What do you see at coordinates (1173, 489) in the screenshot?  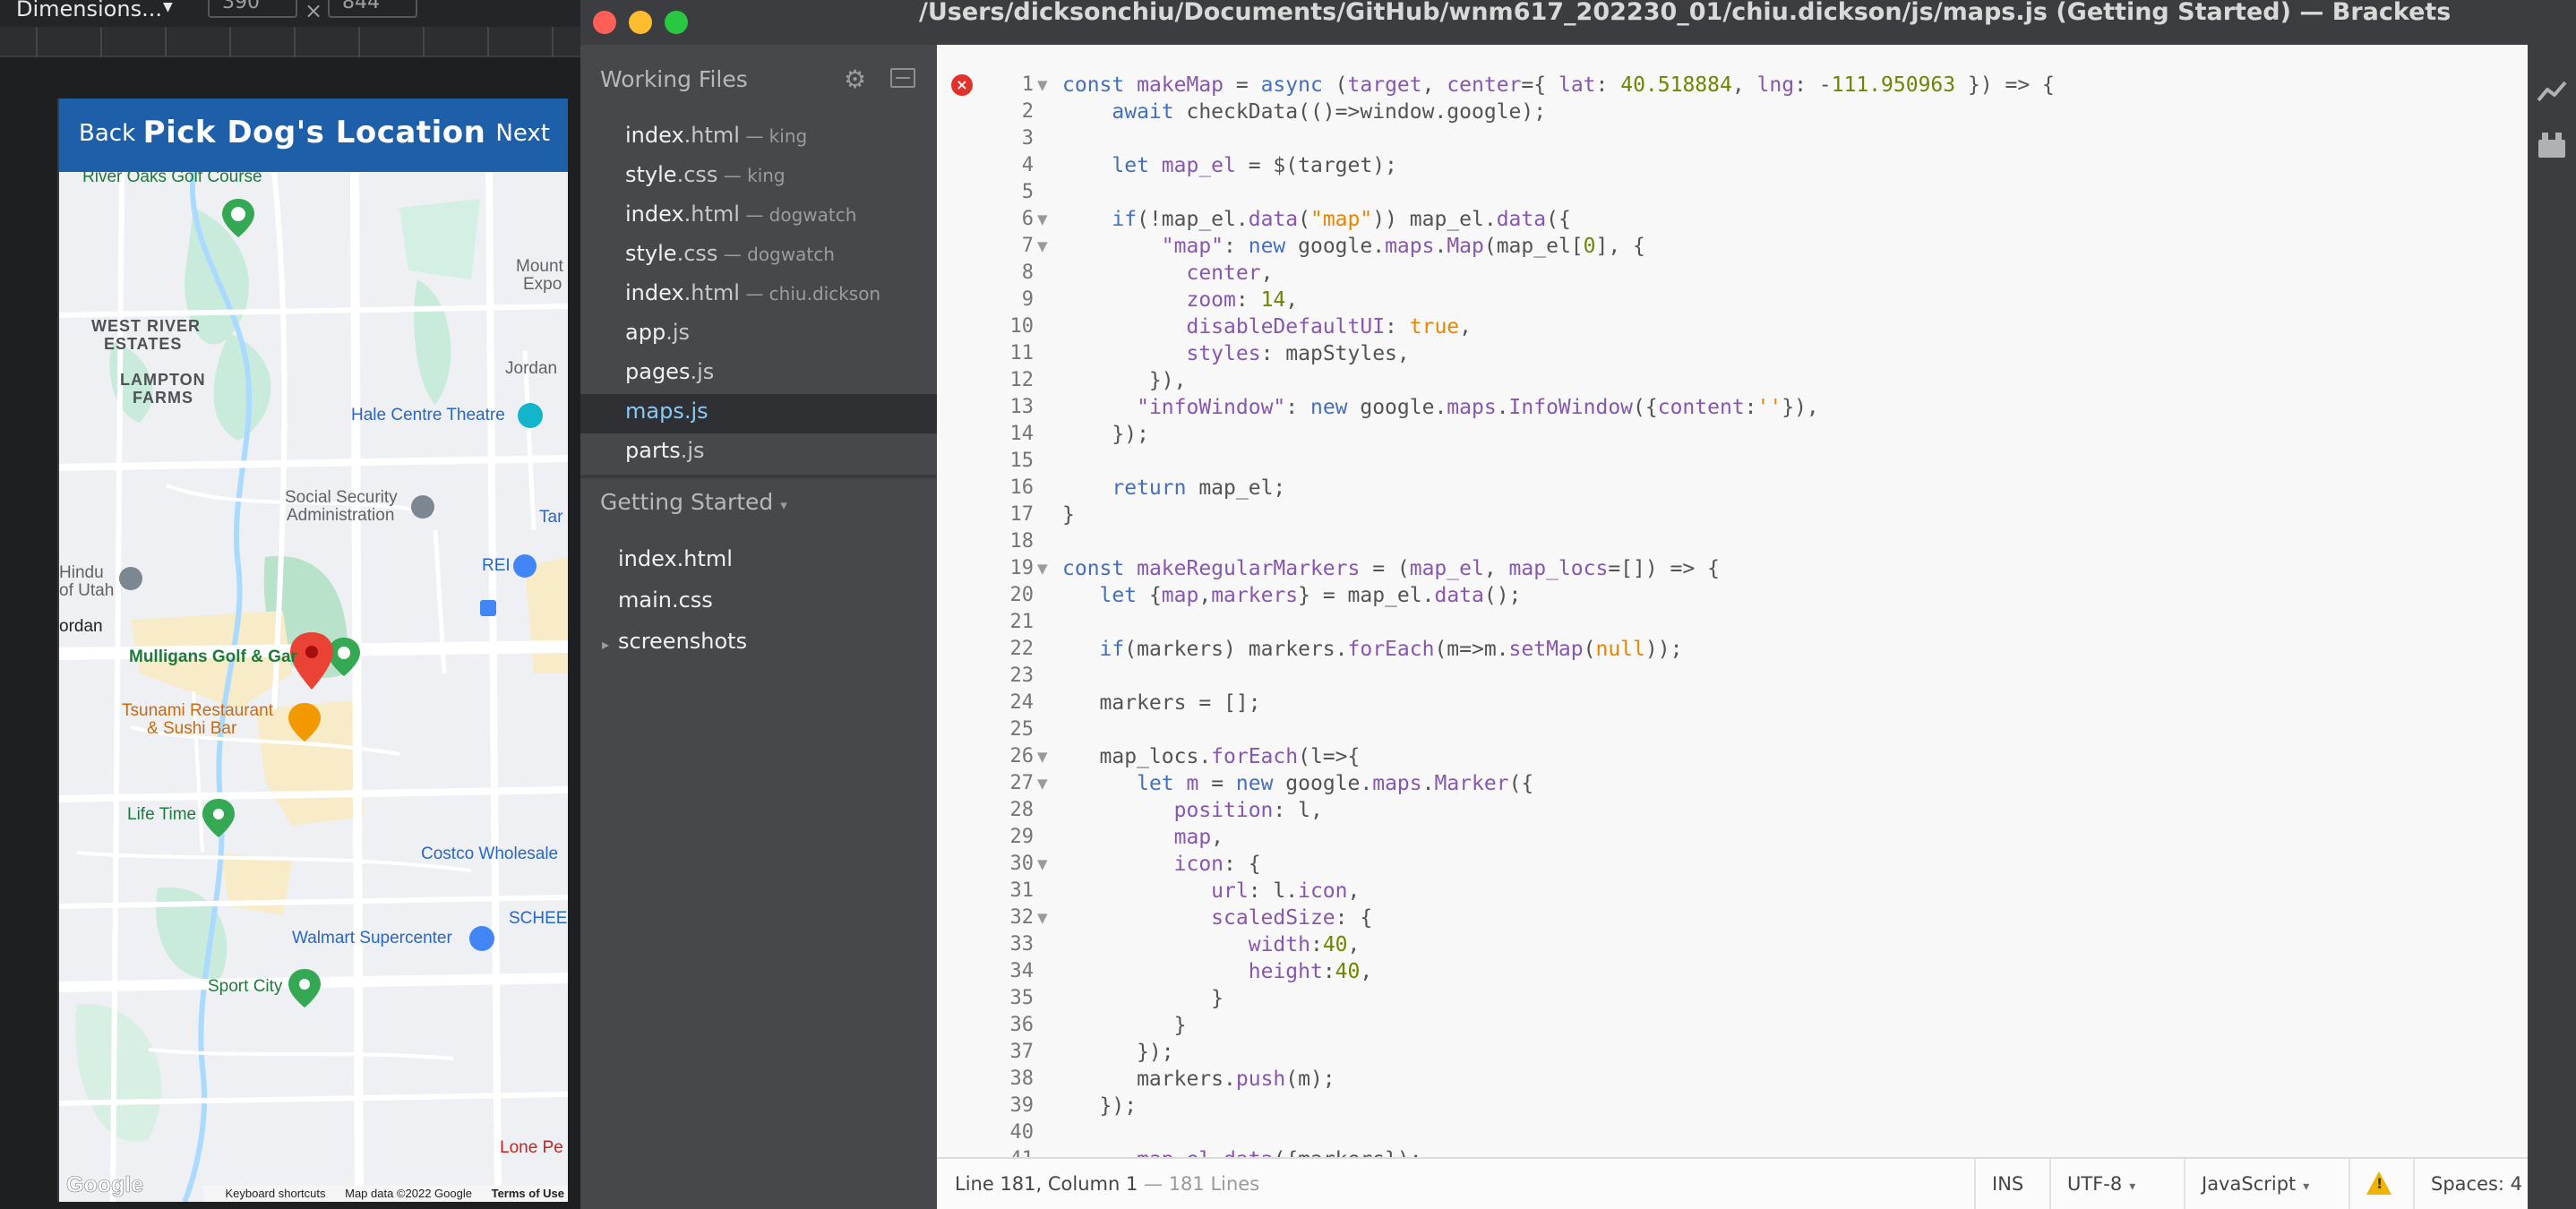 I see `code-line: return map_el;` at bounding box center [1173, 489].